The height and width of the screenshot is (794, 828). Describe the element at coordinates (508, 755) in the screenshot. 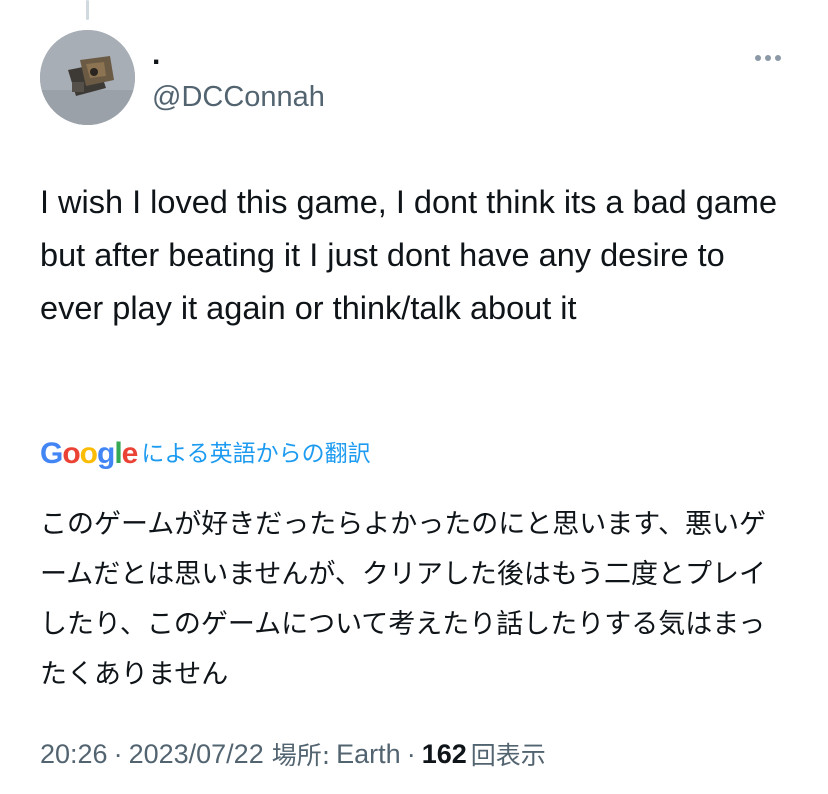

I see `views-label: 回表示` at that location.